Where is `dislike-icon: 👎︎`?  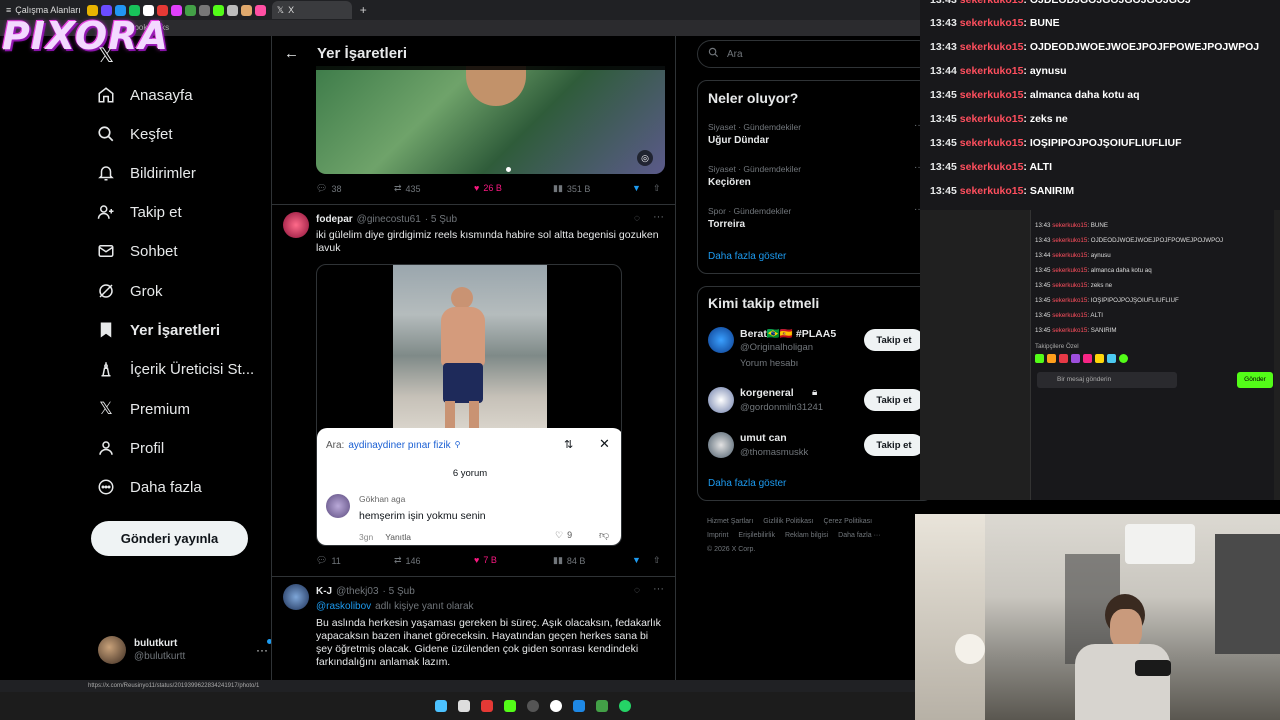
dislike-icon: 👎︎ is located at coordinates (604, 535).